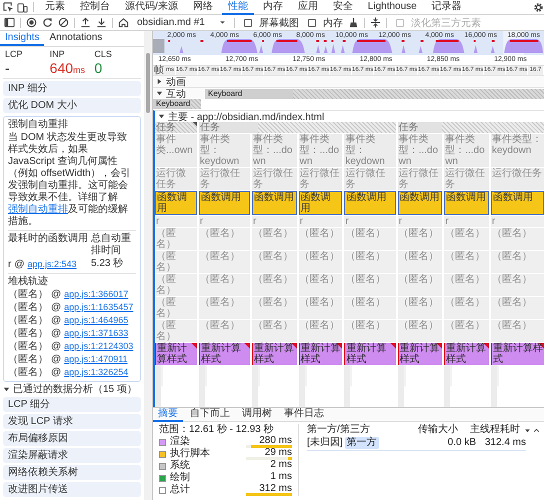 This screenshot has width=544, height=500. What do you see at coordinates (538, 7) in the screenshot?
I see `settings-icon` at bounding box center [538, 7].